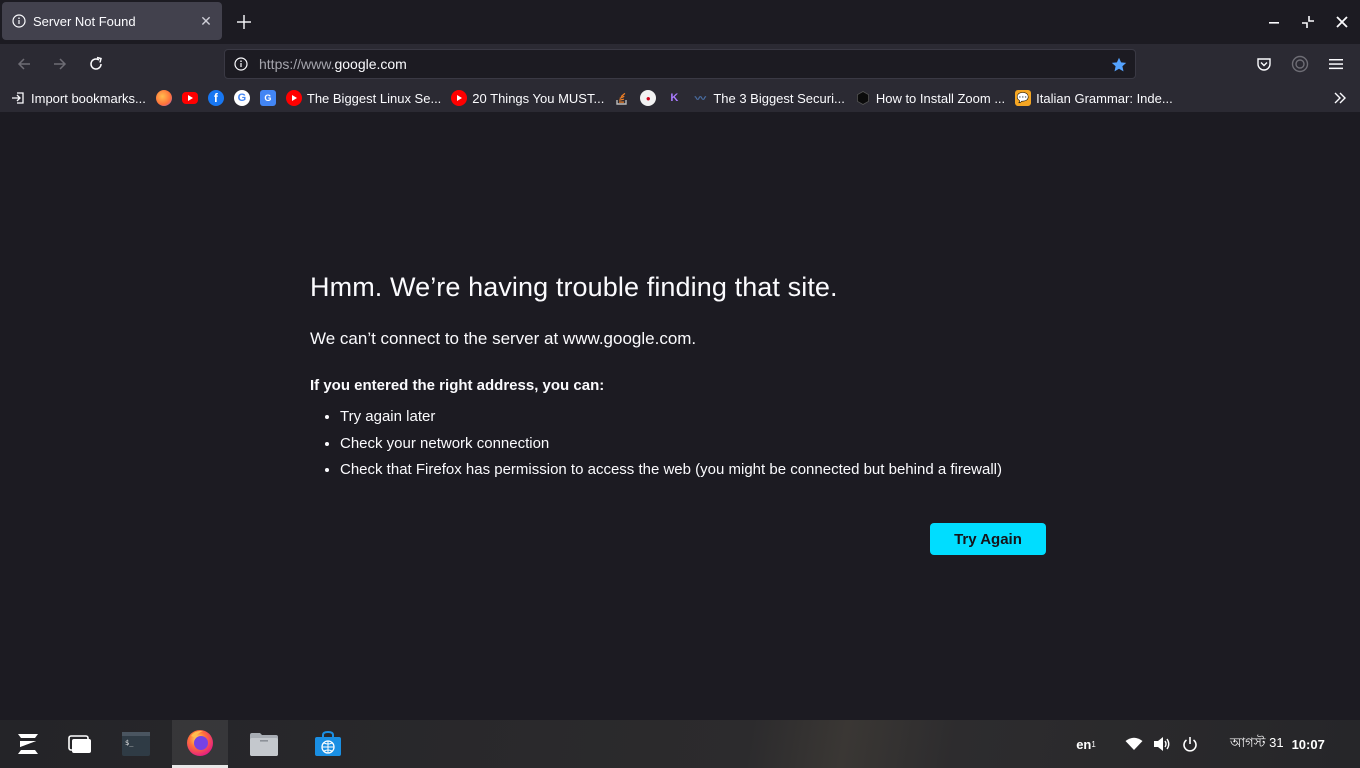 The image size is (1360, 768). What do you see at coordinates (988, 539) in the screenshot?
I see `try-again-button: Try Again` at bounding box center [988, 539].